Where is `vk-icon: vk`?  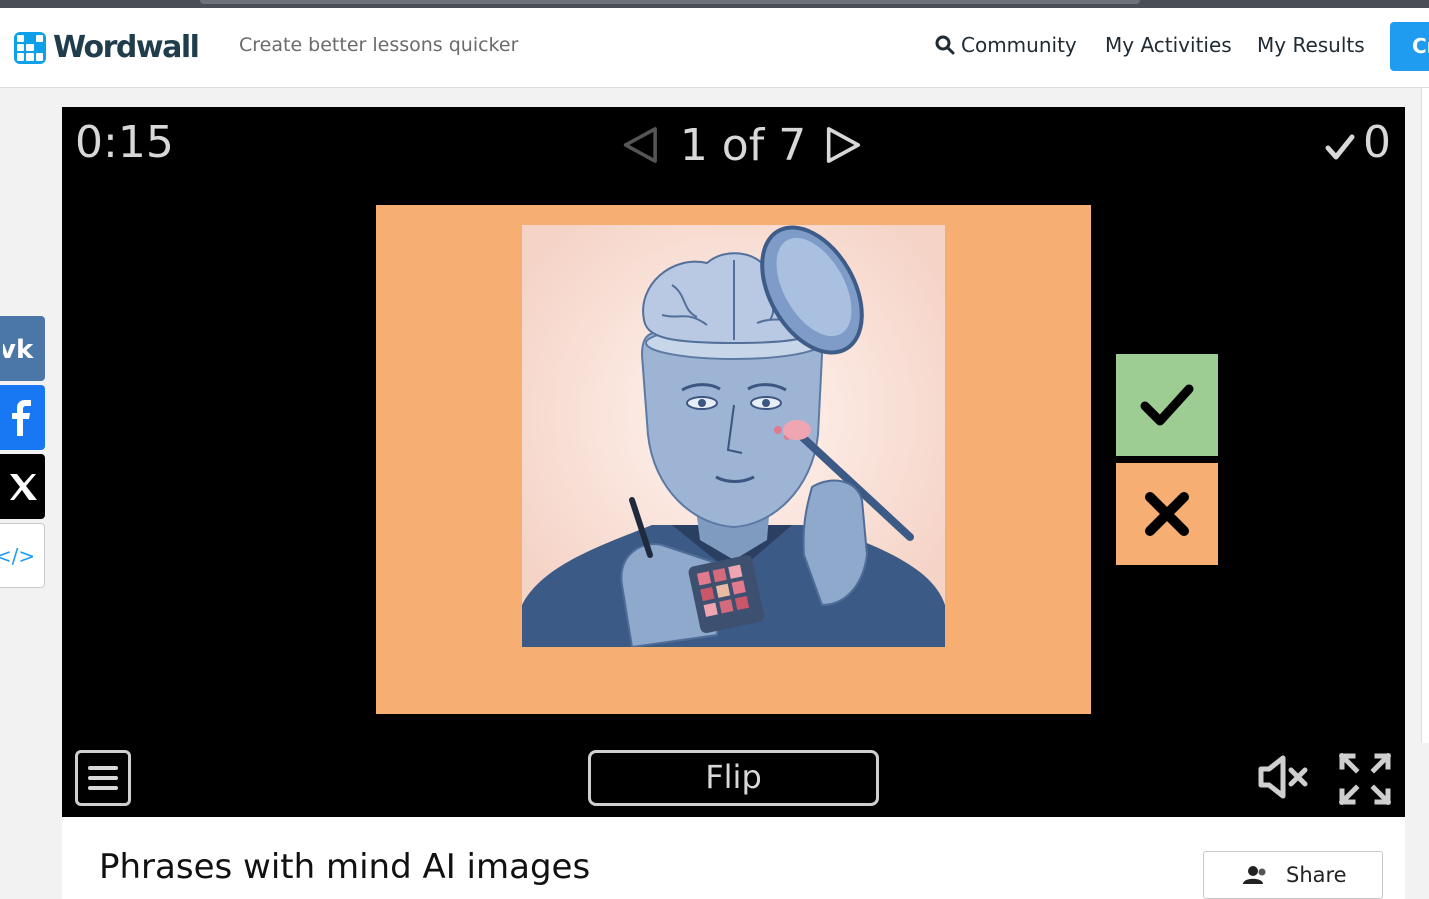 vk-icon: vk is located at coordinates (18, 349).